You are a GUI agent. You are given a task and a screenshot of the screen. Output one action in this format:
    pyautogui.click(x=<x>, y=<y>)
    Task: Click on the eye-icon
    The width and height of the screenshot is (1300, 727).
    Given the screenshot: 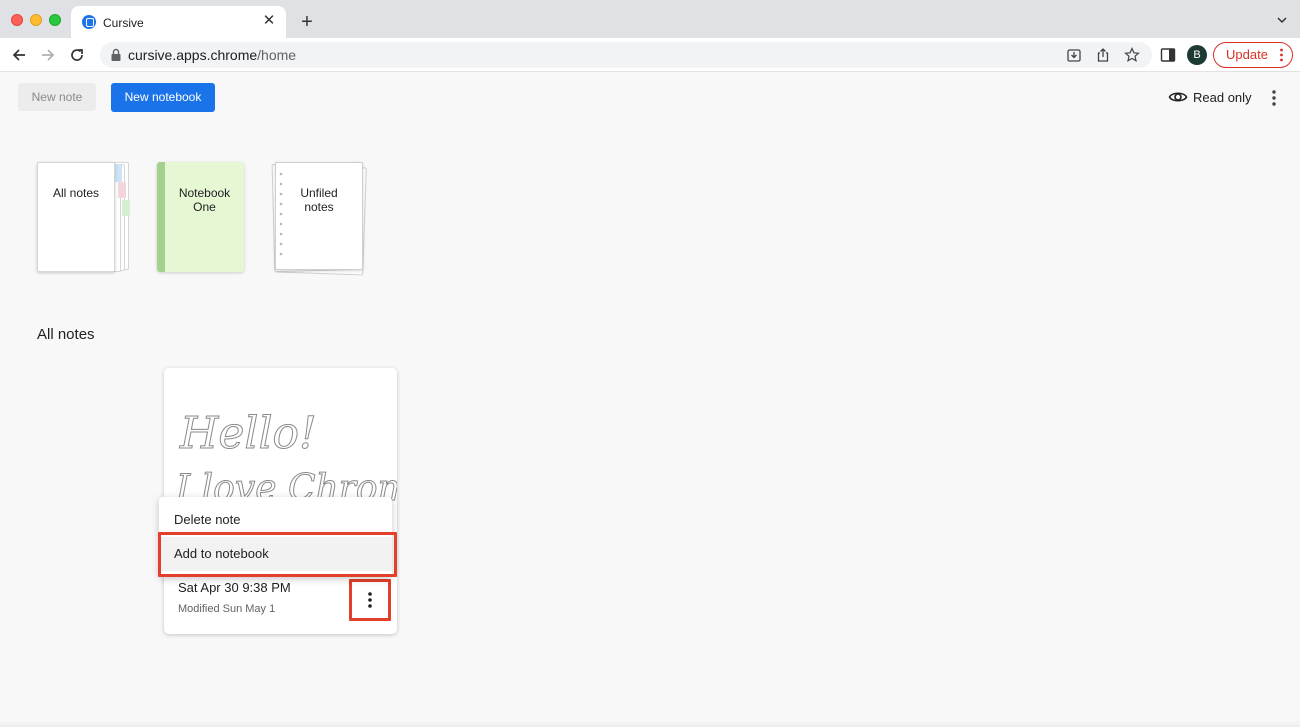 What is the action you would take?
    pyautogui.click(x=1178, y=97)
    